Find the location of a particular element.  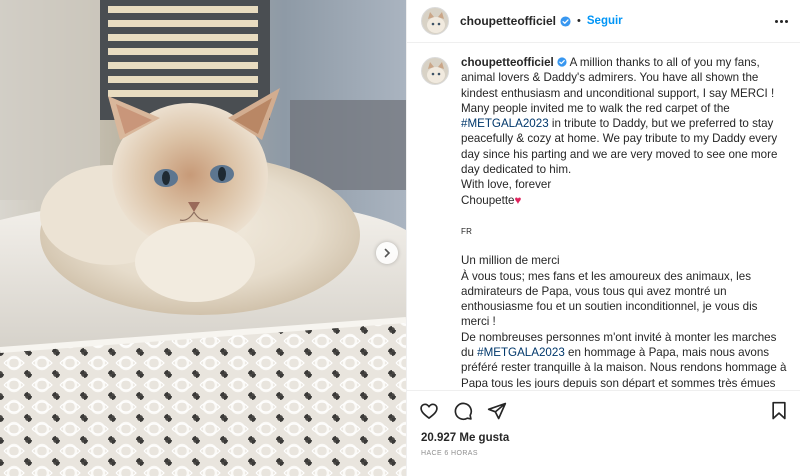

caption-fr-title: Un million de merci is located at coordinates (510, 261).